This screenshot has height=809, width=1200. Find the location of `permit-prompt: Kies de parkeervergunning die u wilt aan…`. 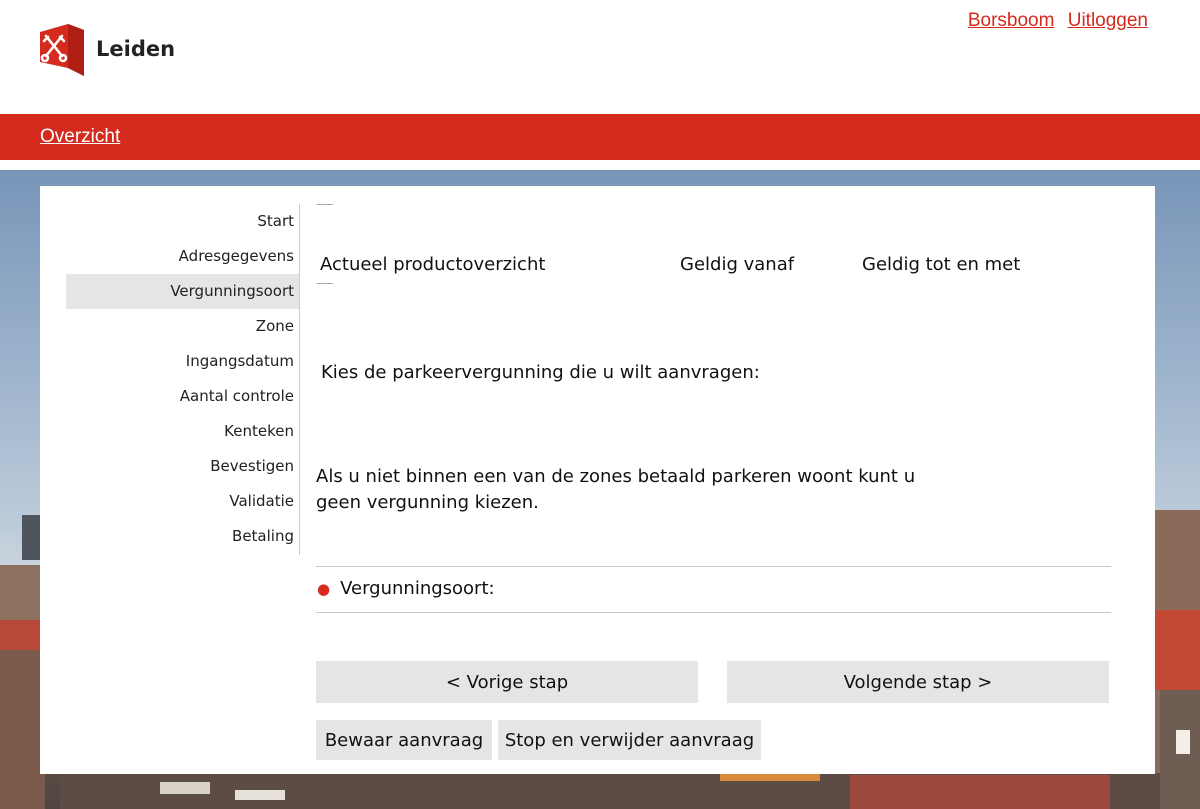

permit-prompt: Kies de parkeervergunning die u wilt aan… is located at coordinates (540, 372).